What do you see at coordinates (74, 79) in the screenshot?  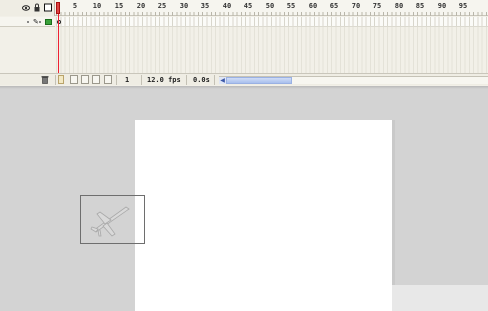 I see `onion-skin-button` at bounding box center [74, 79].